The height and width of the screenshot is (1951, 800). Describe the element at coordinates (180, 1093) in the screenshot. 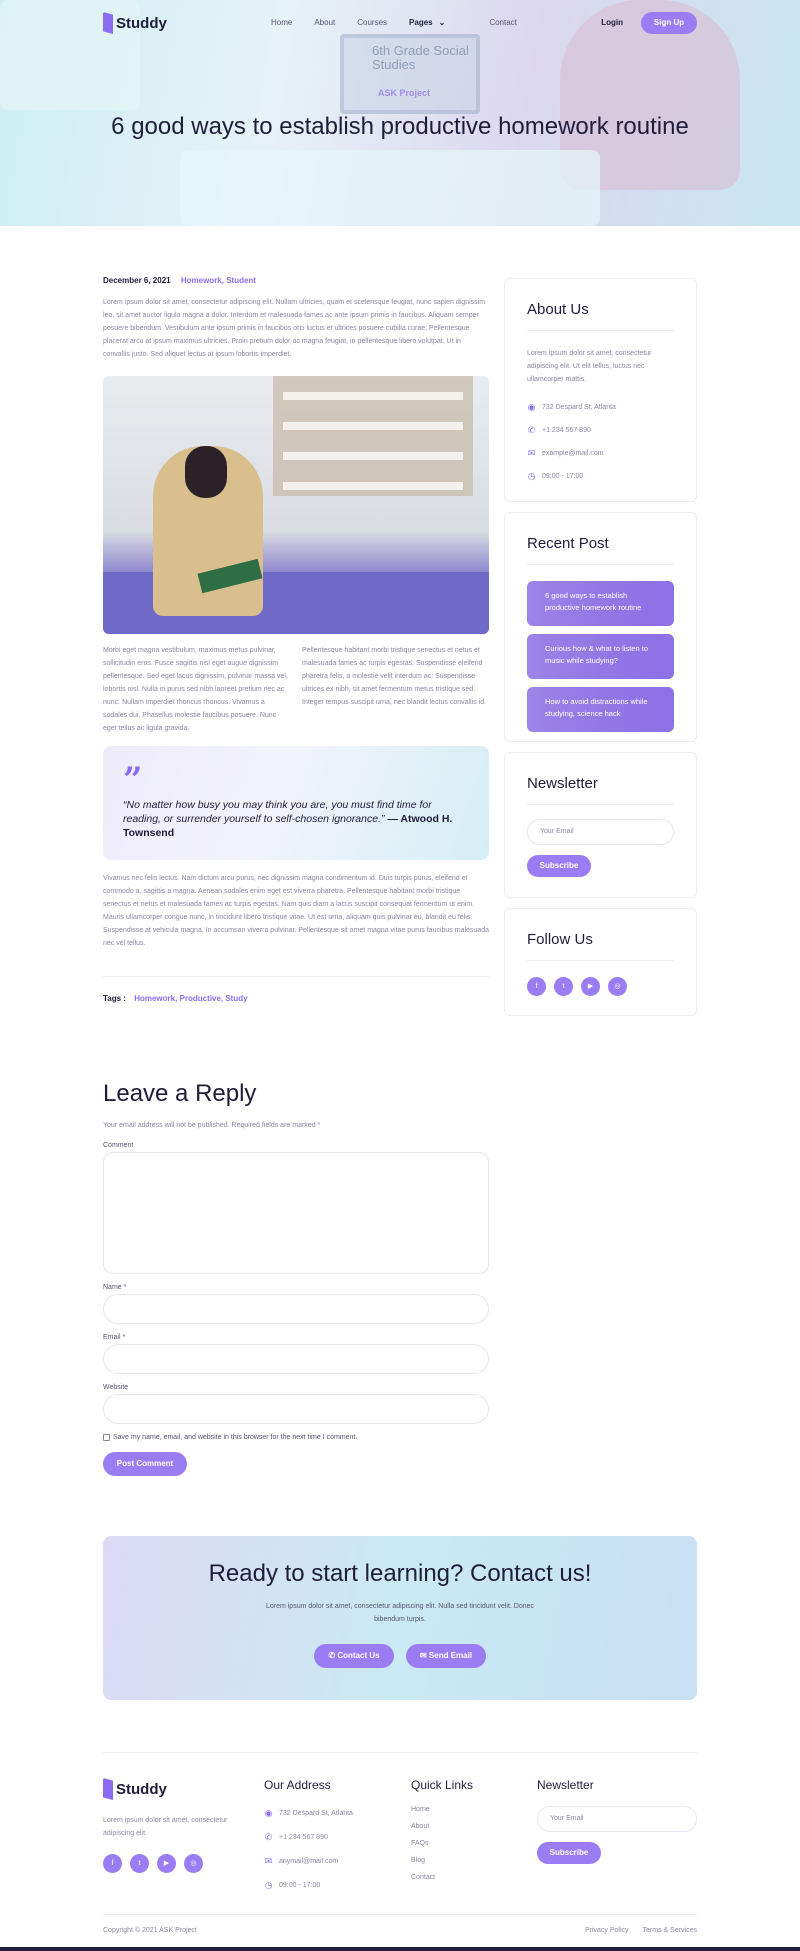

I see `reply-title: Leave a Reply` at that location.